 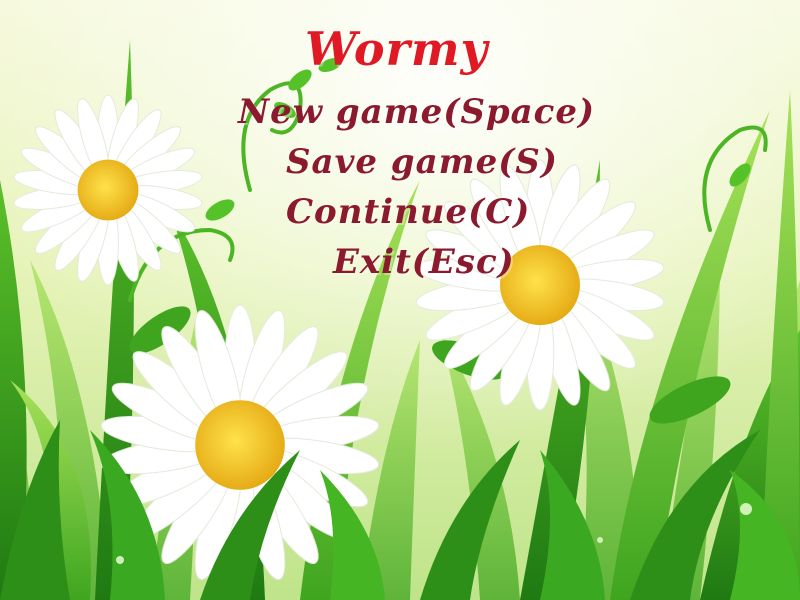 I want to click on game-title: Wormy, so click(x=397, y=49).